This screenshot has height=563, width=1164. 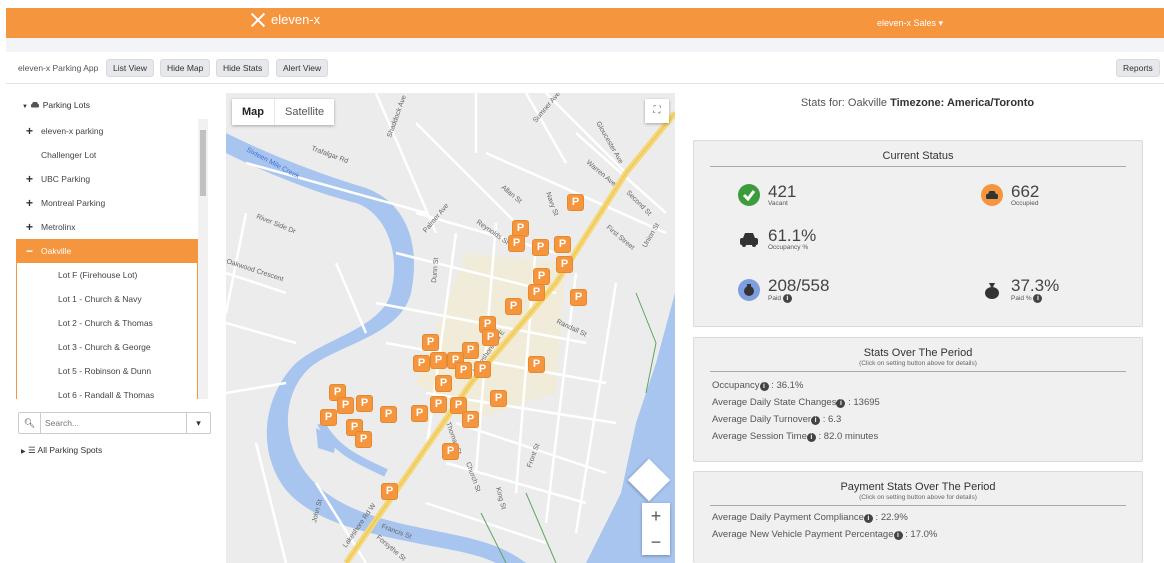 What do you see at coordinates (198, 423) in the screenshot?
I see `filter-icon: ▾` at bounding box center [198, 423].